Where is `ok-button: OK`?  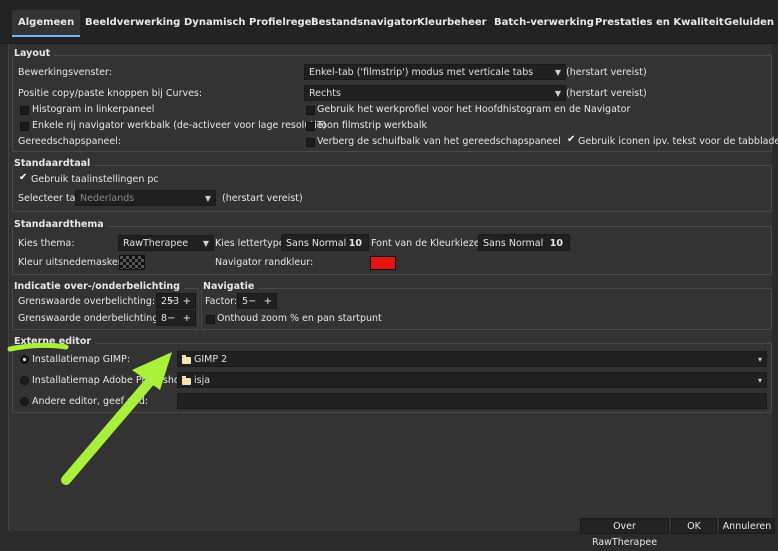
ok-button: OK is located at coordinates (694, 526).